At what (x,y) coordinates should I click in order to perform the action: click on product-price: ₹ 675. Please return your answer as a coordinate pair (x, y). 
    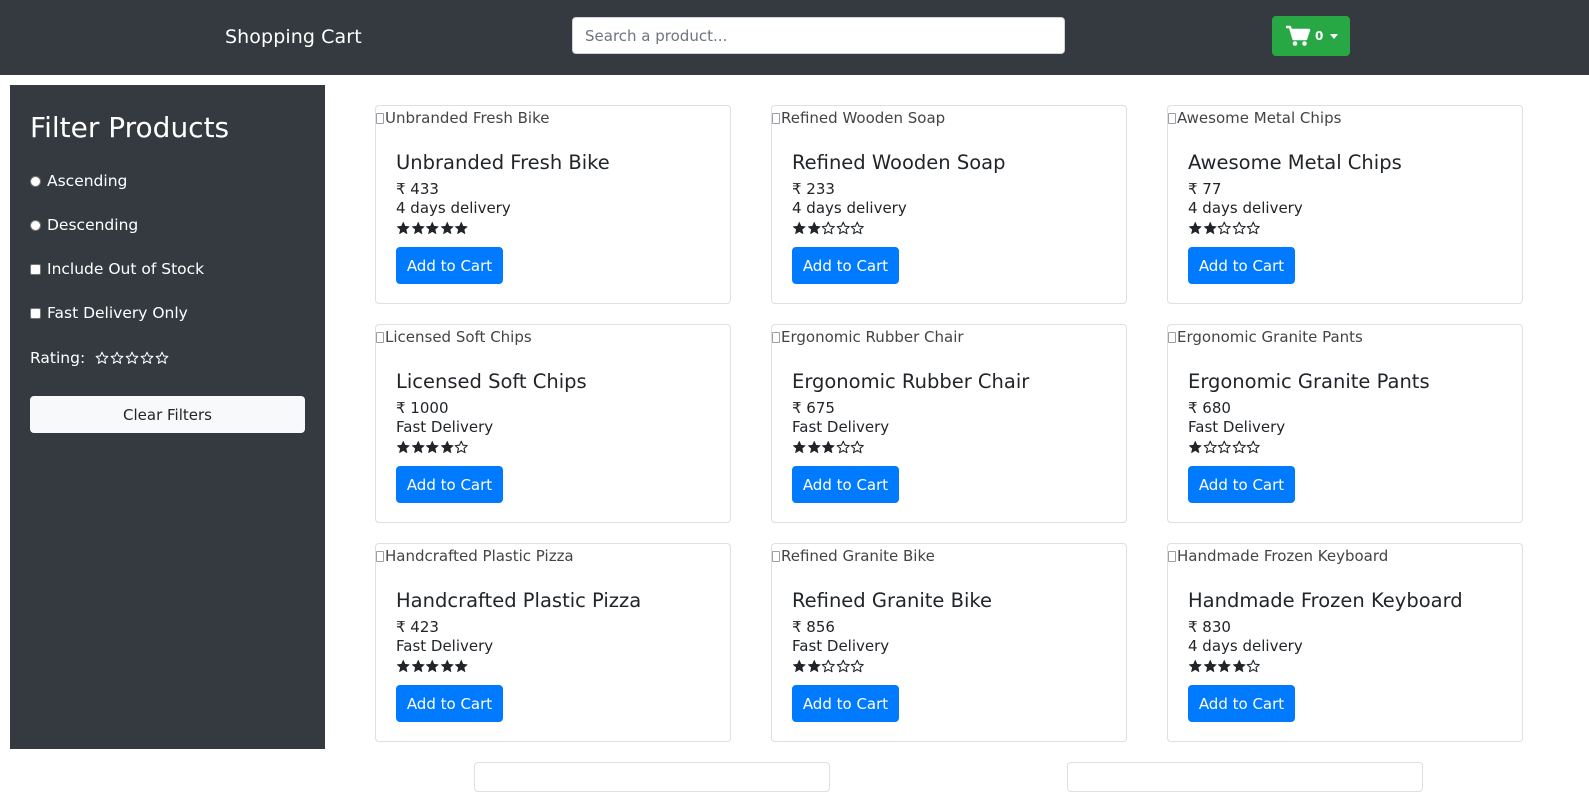
    Looking at the image, I should click on (813, 408).